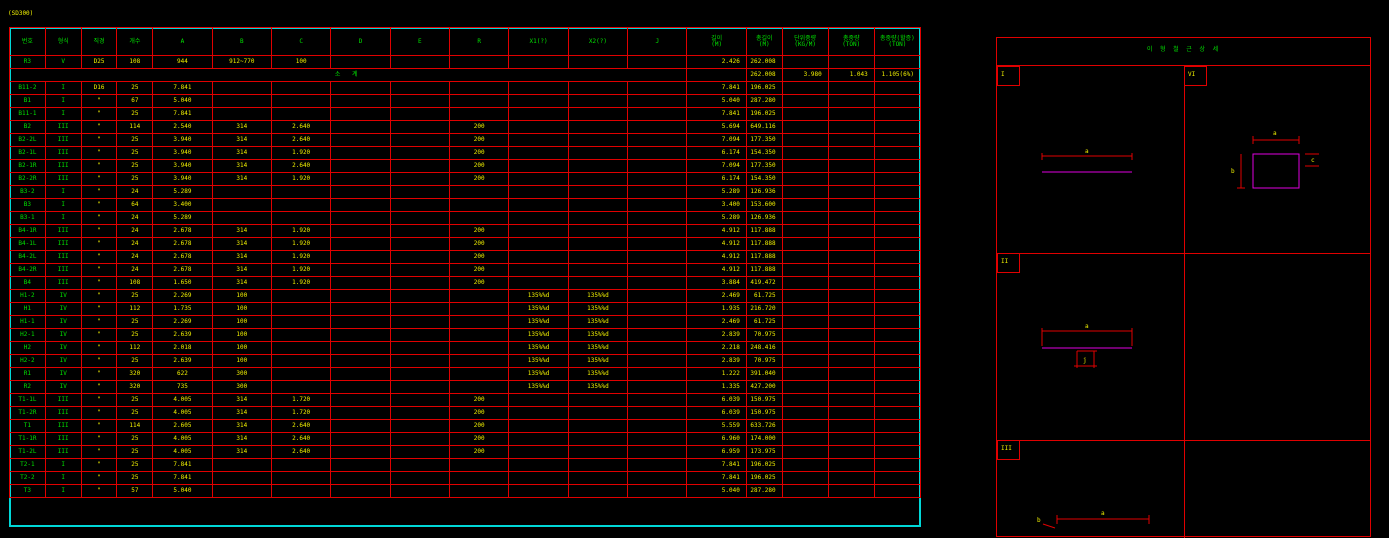 This screenshot has width=1389, height=538. I want to click on table-row: B3-2 I " 24 5.289 5.289 126.936, so click(465, 192).